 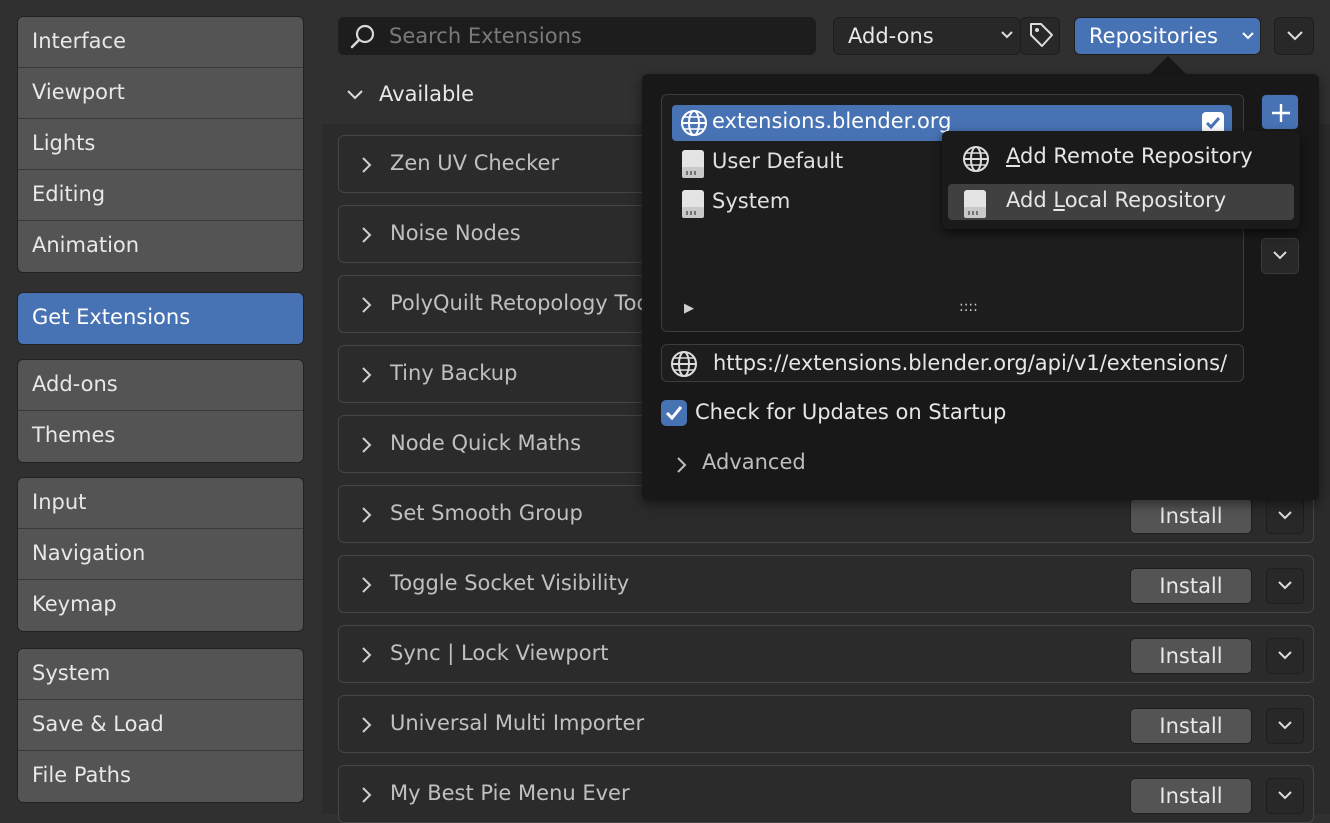 I want to click on nav-group-extensions: Get Extensions, so click(x=160, y=318).